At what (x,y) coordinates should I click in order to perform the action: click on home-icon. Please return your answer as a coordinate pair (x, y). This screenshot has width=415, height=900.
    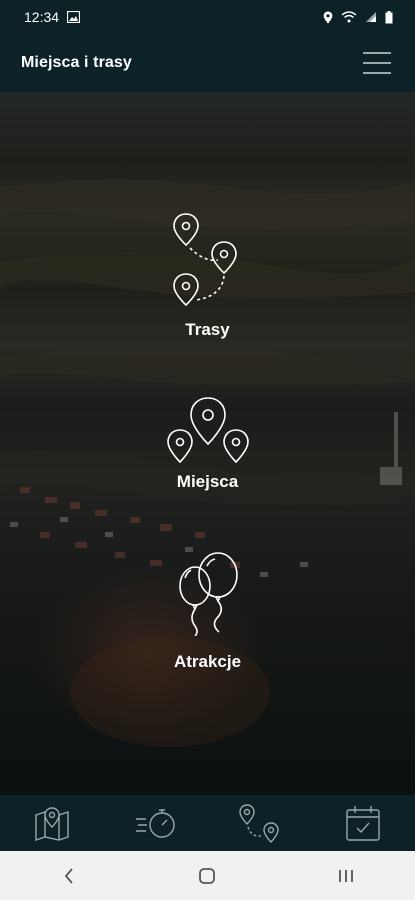
    Looking at the image, I should click on (207, 875).